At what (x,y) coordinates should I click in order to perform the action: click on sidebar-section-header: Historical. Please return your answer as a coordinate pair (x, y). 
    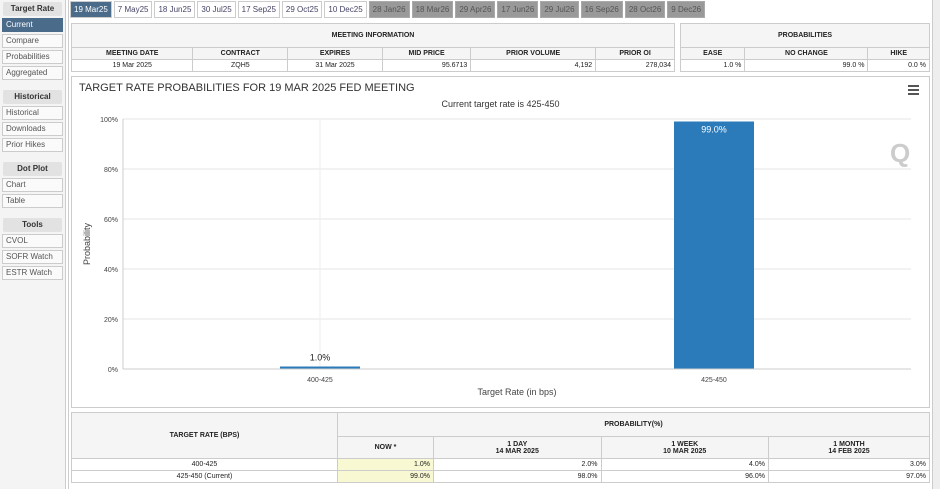
    Looking at the image, I should click on (32, 97).